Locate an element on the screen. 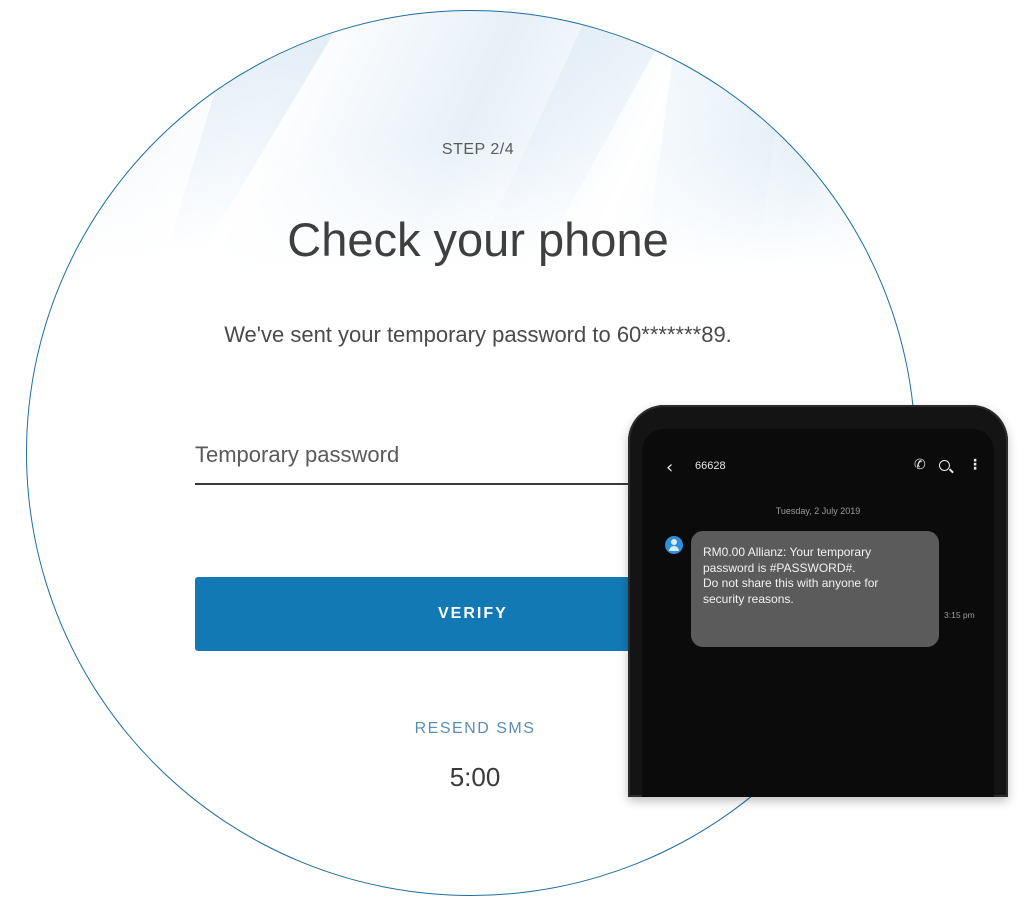 This screenshot has height=902, width=1020. more-vertical-icon: ⋮ is located at coordinates (975, 465).